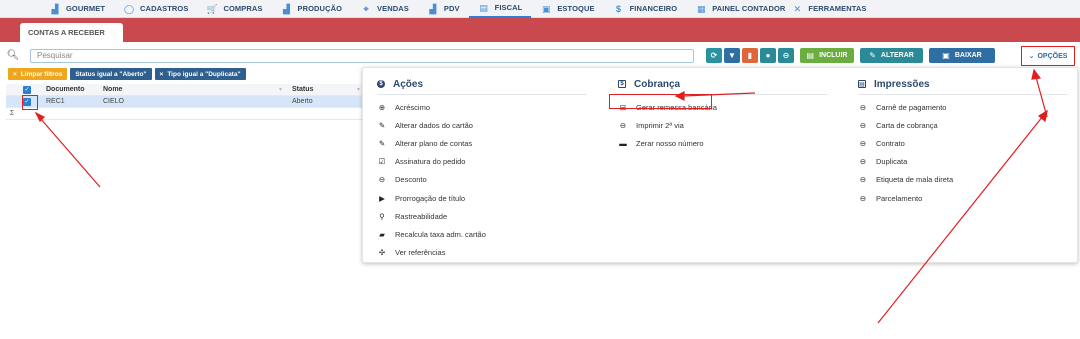 The image size is (1080, 339). I want to click on menu-item-recalcula-taxa: ▰ Recalcula taxa adm. cartão, so click(482, 234).